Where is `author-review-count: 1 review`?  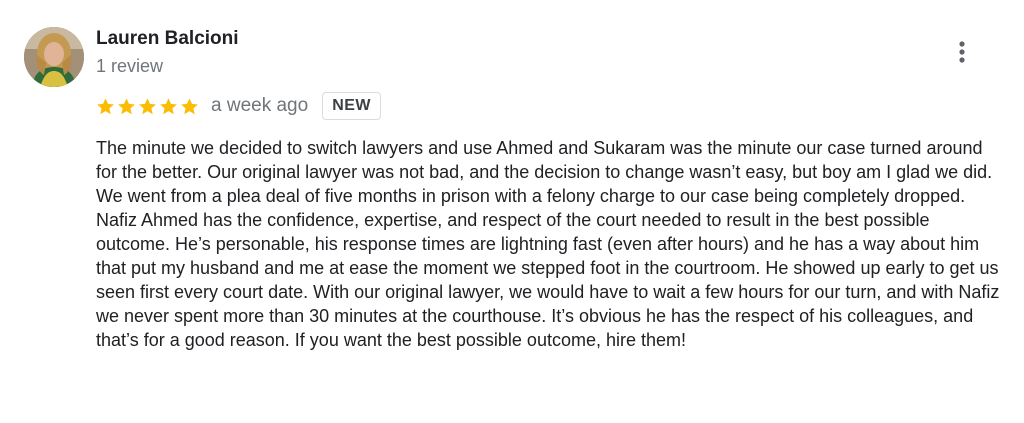
author-review-count: 1 review is located at coordinates (130, 66).